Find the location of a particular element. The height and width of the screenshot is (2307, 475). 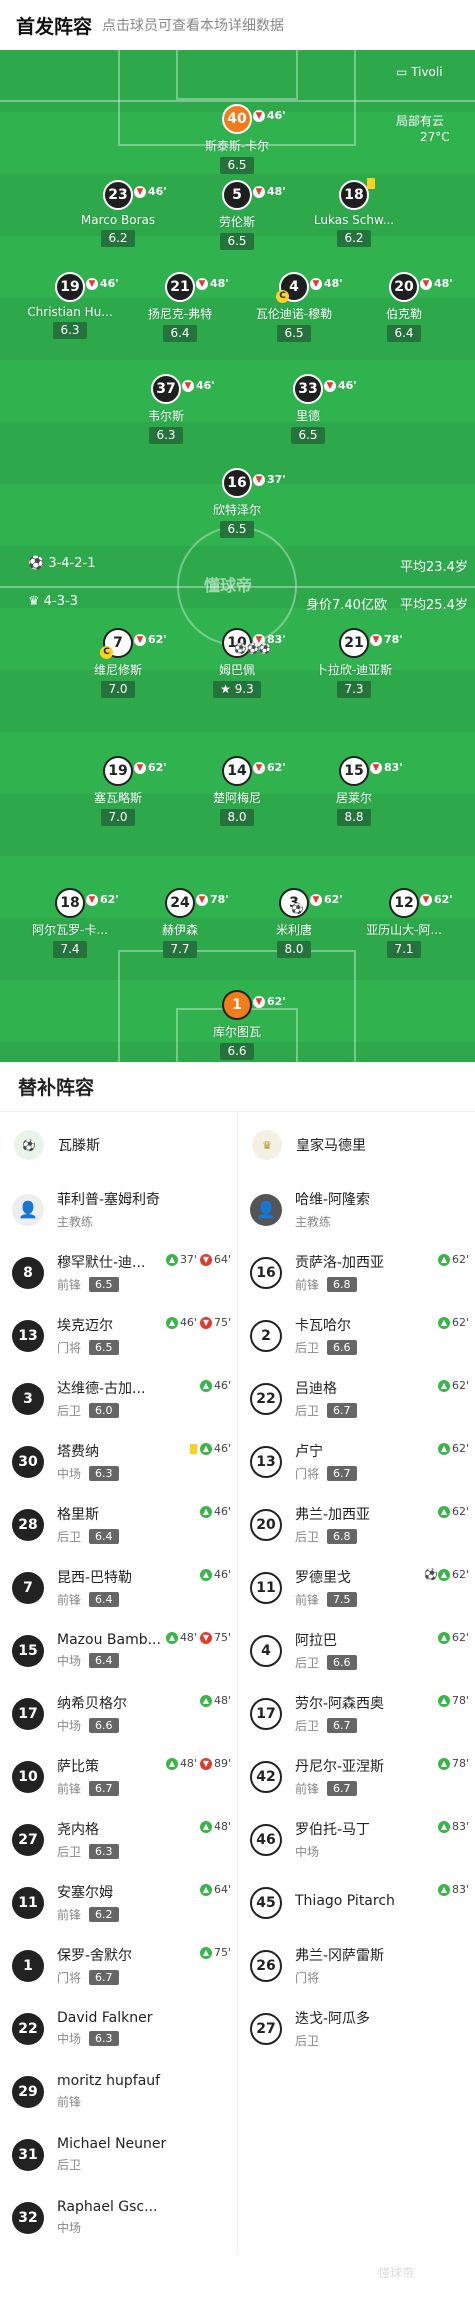

subs-away-team: ♛ 皇家马德里 is located at coordinates (356, 1145).